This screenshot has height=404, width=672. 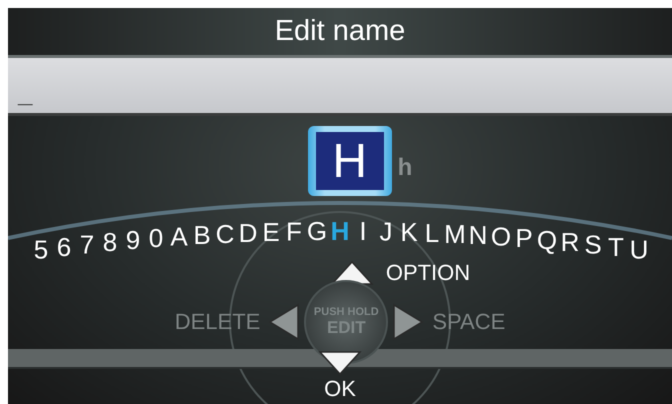 What do you see at coordinates (271, 239) in the screenshot?
I see `character-key: E` at bounding box center [271, 239].